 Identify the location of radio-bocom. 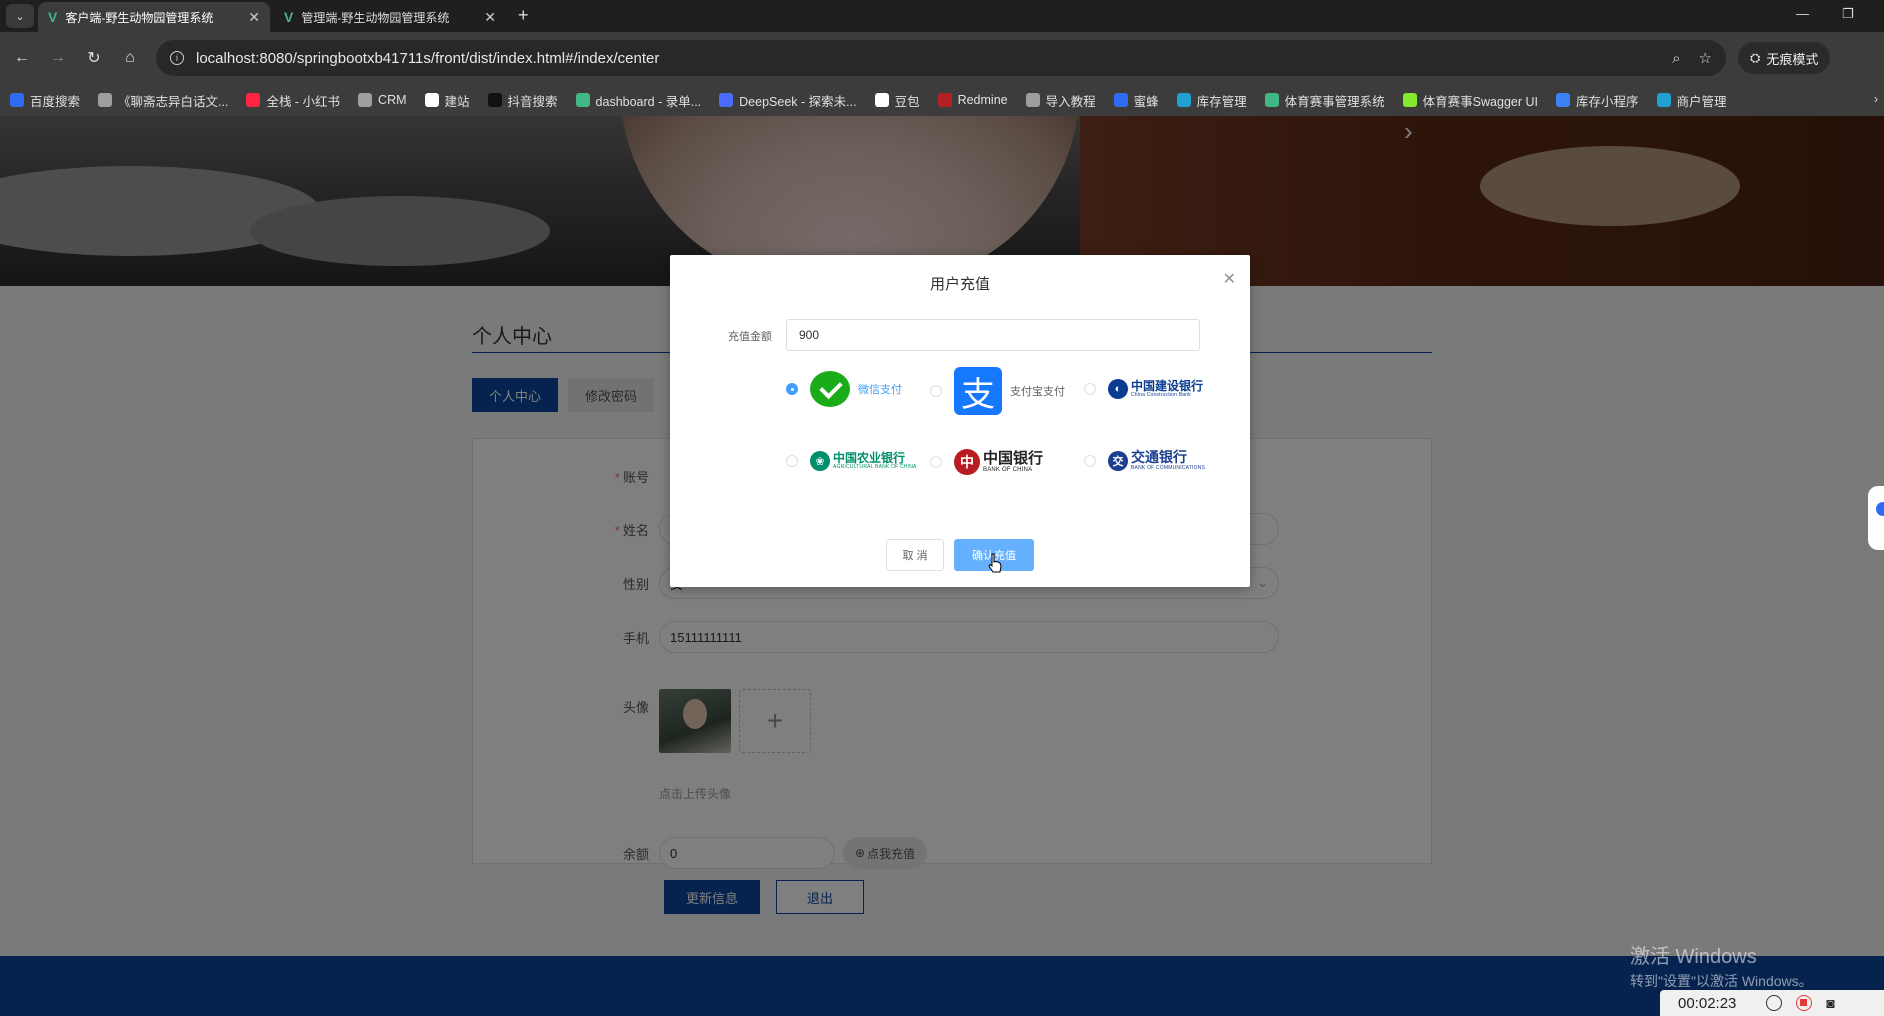
(1090, 461).